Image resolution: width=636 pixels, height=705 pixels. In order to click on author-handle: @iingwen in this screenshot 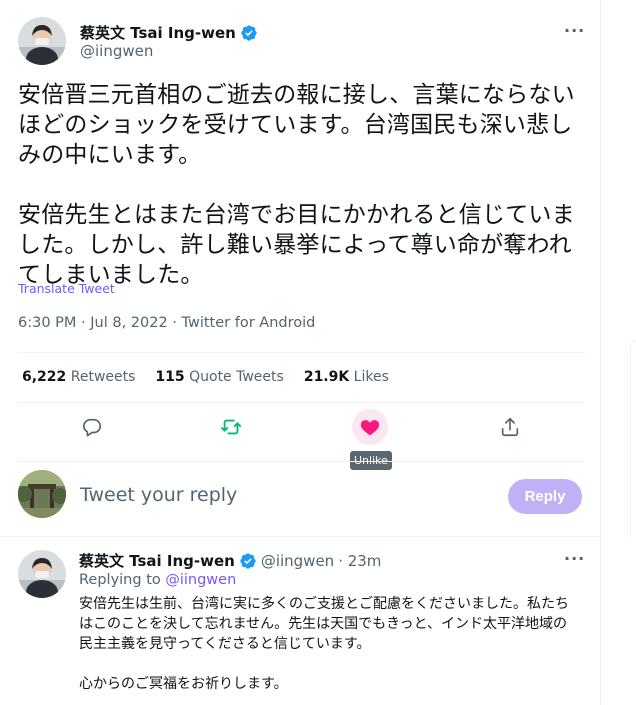, I will do `click(116, 51)`.